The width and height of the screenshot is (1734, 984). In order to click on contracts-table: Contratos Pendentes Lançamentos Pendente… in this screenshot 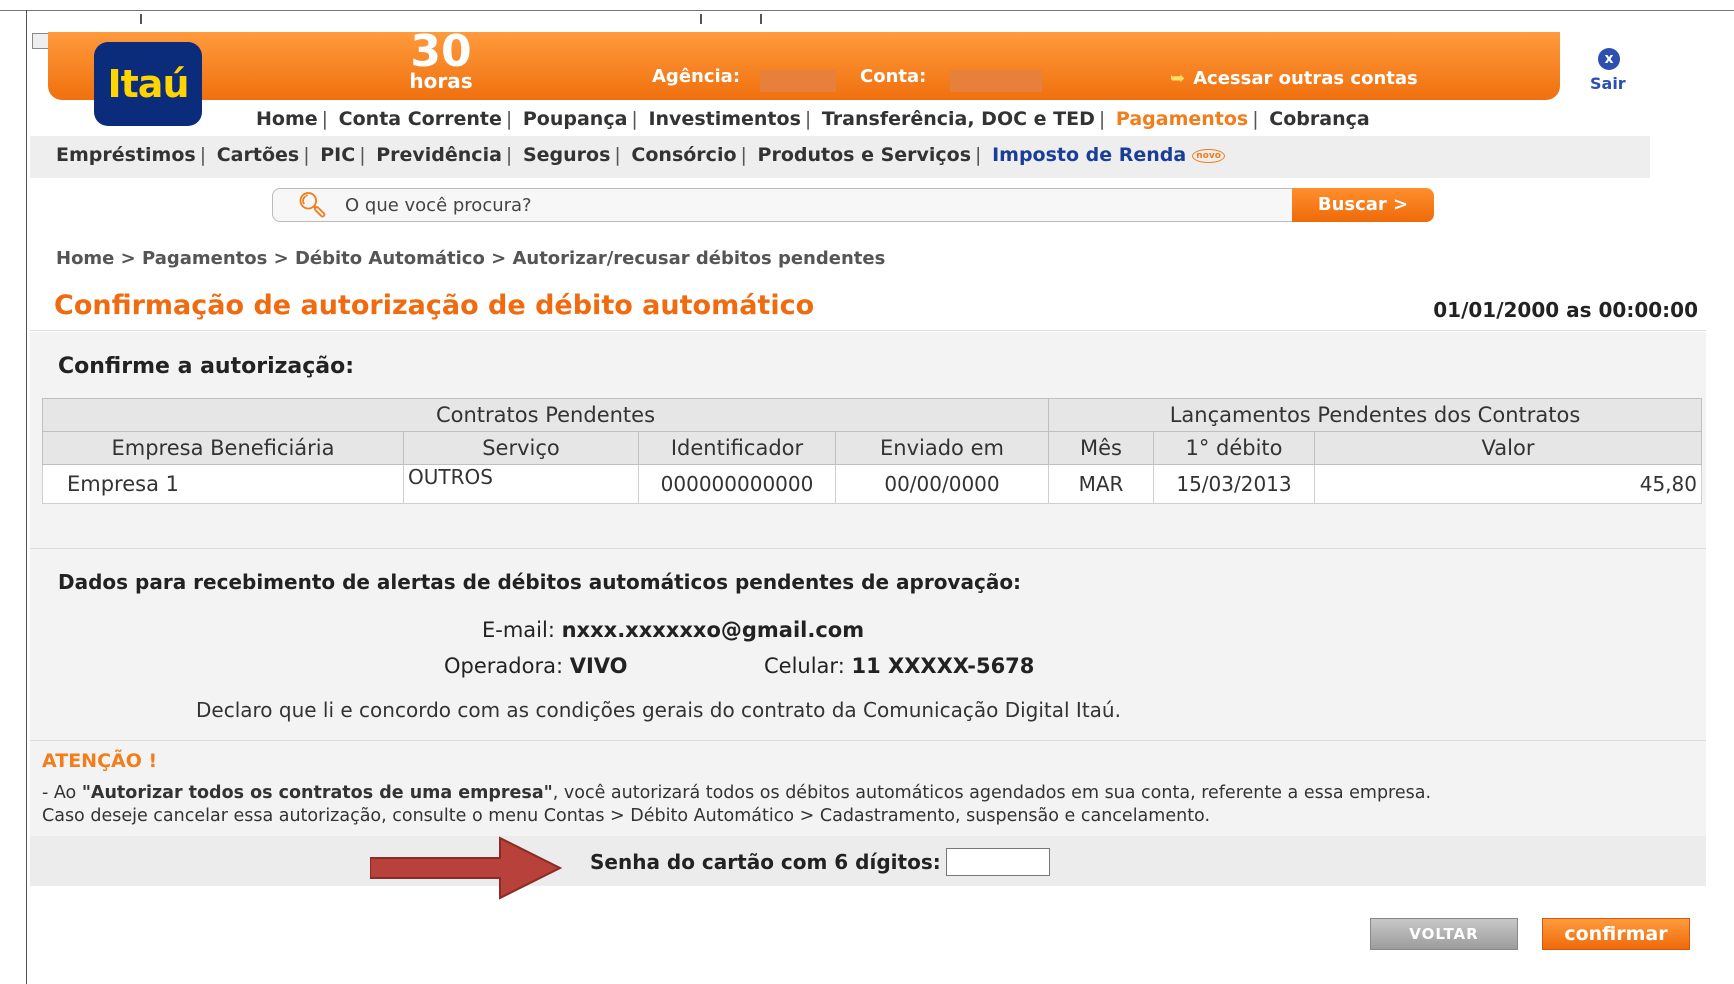, I will do `click(872, 451)`.